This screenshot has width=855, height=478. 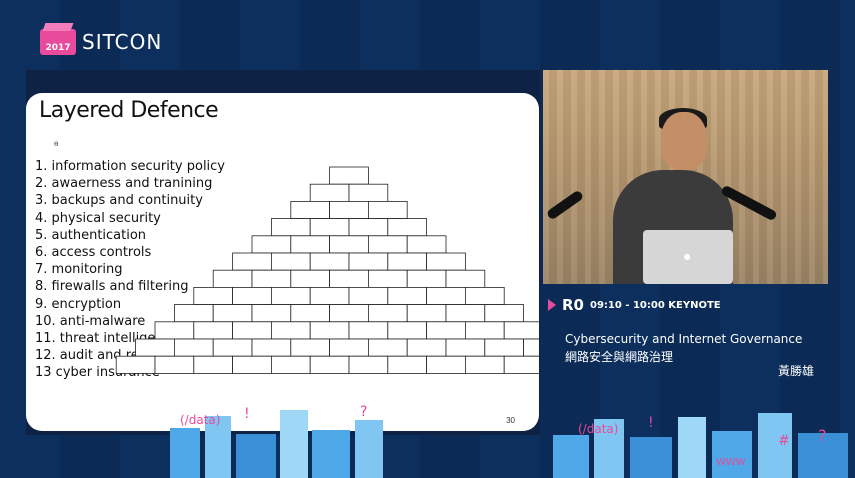 What do you see at coordinates (619, 357) in the screenshot?
I see `talk-title-zh: 網路安全與網路治理` at bounding box center [619, 357].